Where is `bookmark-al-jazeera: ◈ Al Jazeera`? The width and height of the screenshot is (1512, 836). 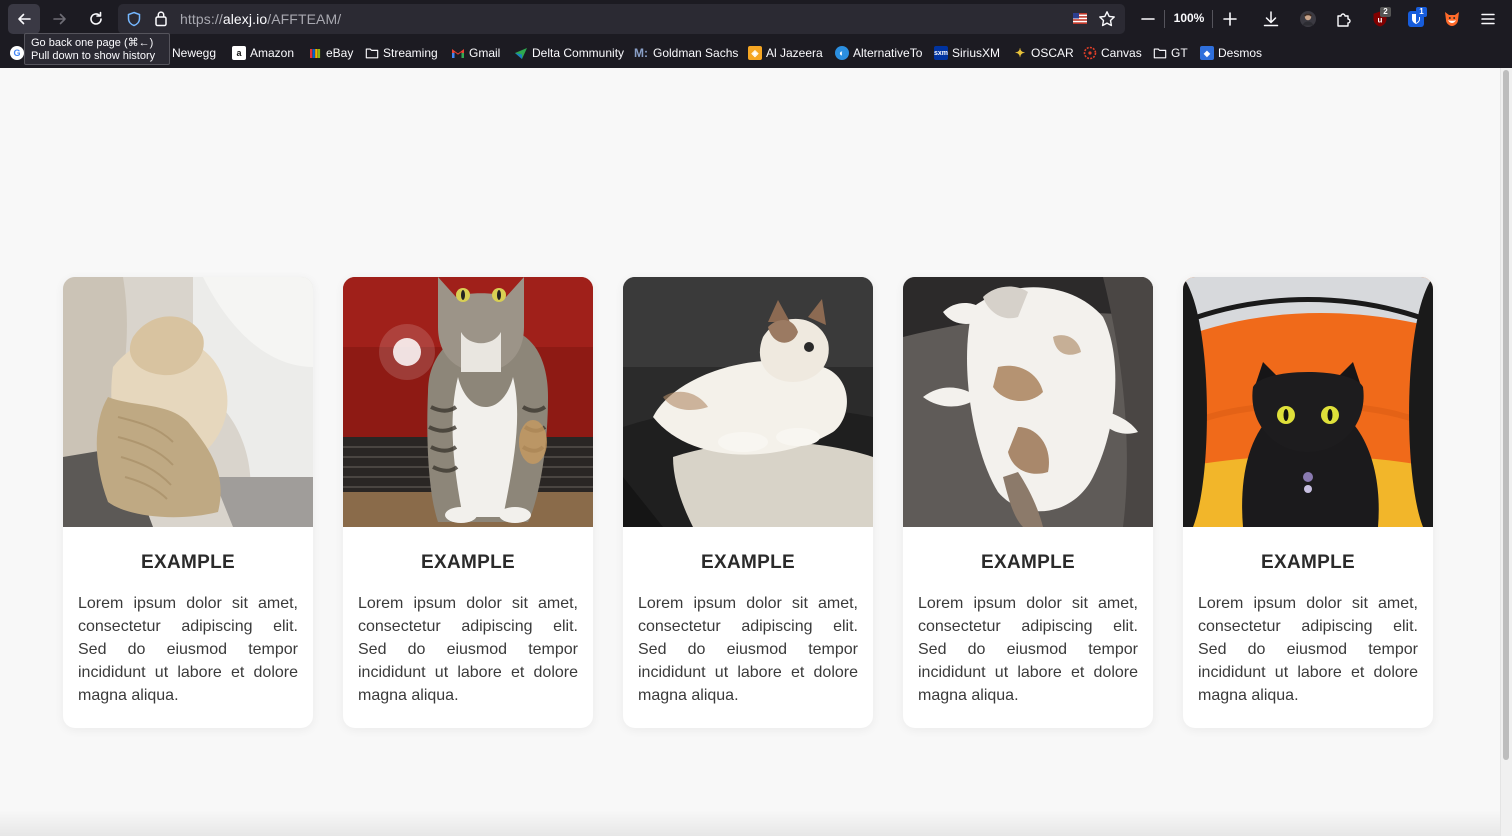 bookmark-al-jazeera: ◈ Al Jazeera is located at coordinates (785, 53).